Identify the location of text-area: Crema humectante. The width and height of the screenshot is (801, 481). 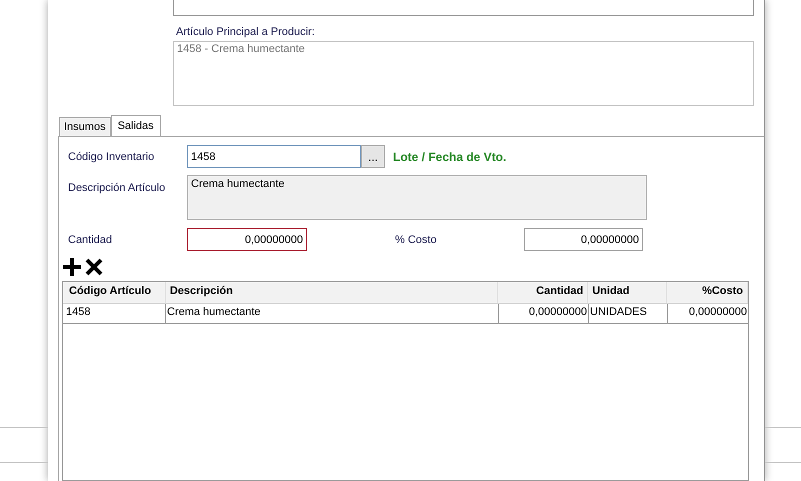
(417, 197).